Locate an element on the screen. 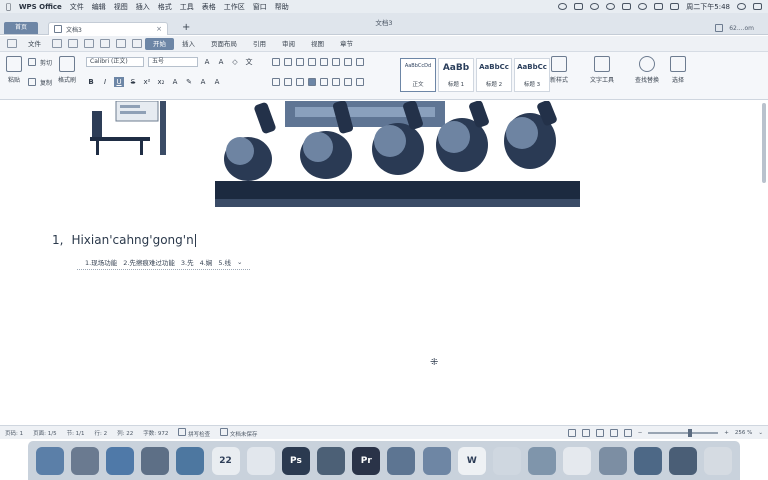 Image resolution: width=768 pixels, height=480 pixels. style-heading-1: AaBb 标题 1 is located at coordinates (456, 75).